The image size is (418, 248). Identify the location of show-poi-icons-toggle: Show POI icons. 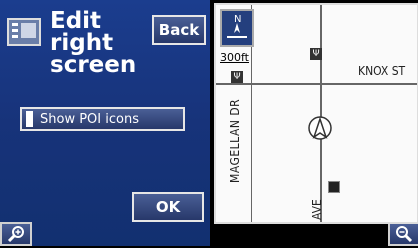
(102, 119).